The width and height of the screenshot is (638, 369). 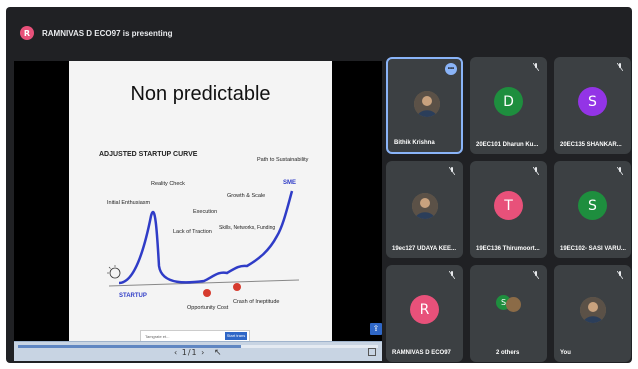 What do you see at coordinates (107, 33) in the screenshot?
I see `presenting-label: RAMNIVAS D ECO97 is presenting` at bounding box center [107, 33].